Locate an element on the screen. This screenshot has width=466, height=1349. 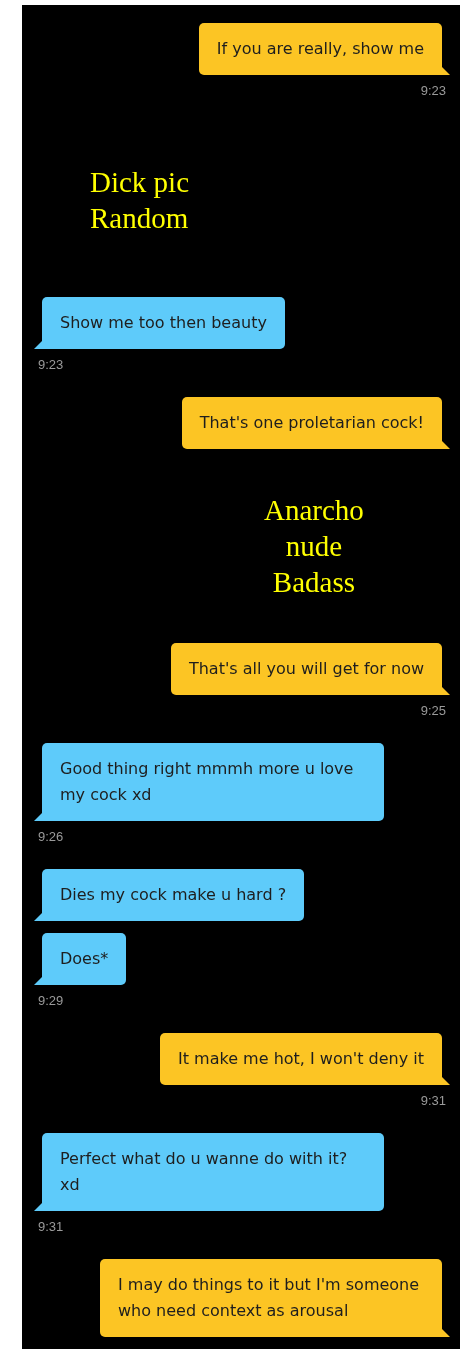
message-bubble: I may do things to it but I'm someone who need context as arousal is located at coordinates (275, 1298).